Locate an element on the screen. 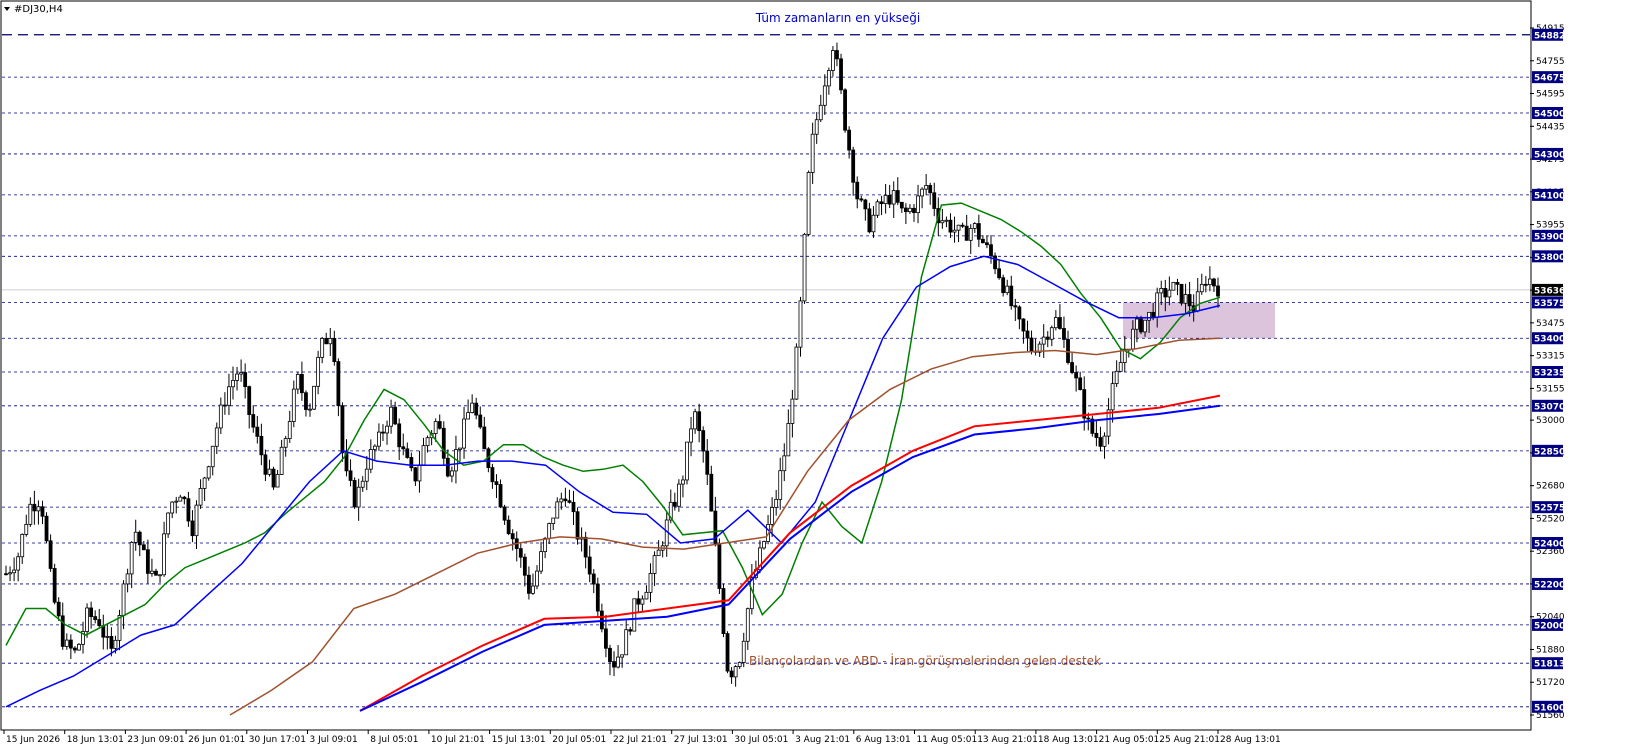 This screenshot has width=1652, height=748. current-price-badge: 53636 is located at coordinates (1548, 289).